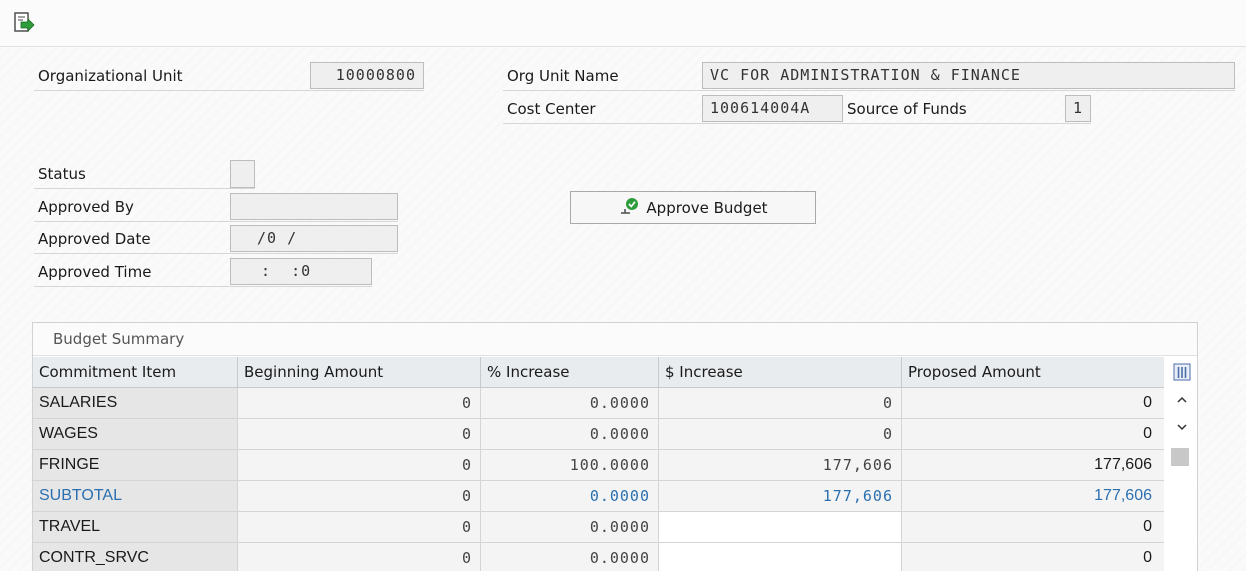  I want to click on col-pct-increase: % Increase, so click(570, 372).